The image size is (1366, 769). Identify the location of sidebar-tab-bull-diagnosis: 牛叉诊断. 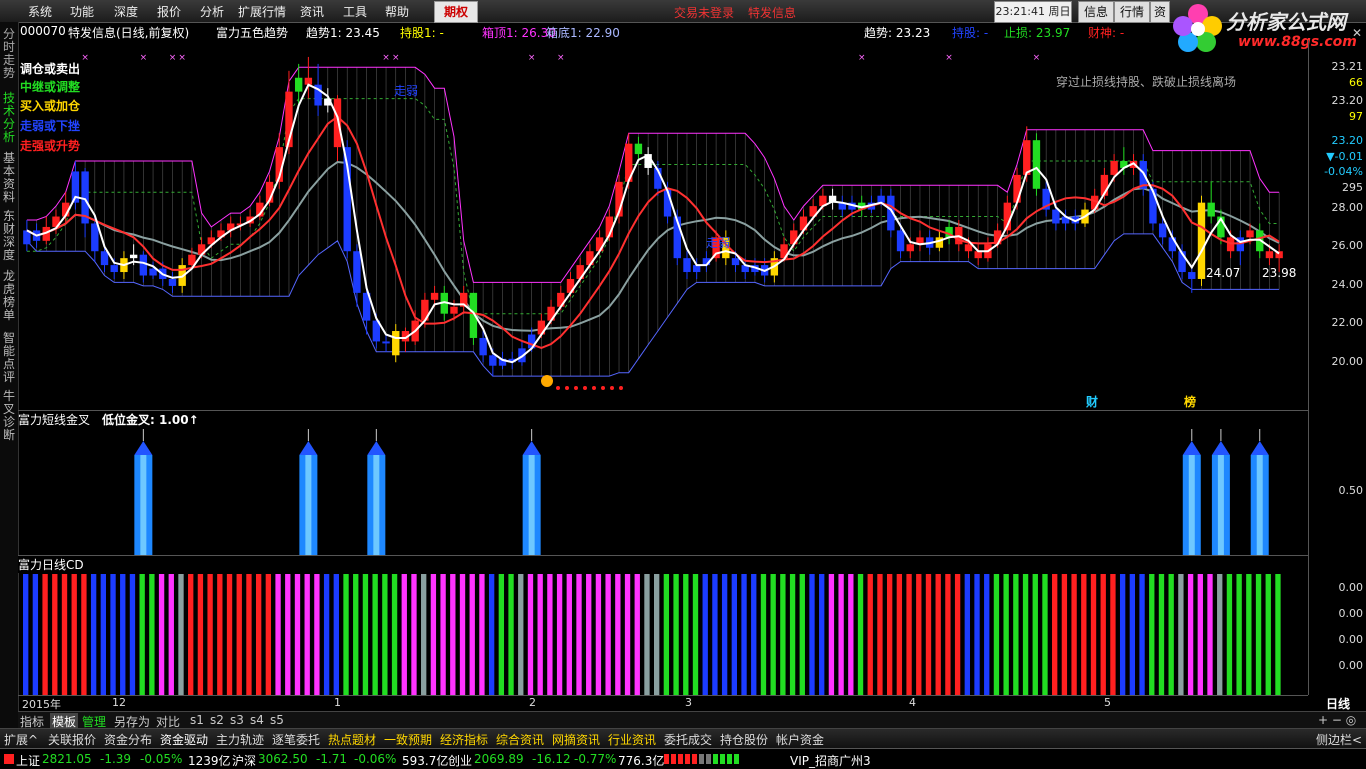
(9, 416).